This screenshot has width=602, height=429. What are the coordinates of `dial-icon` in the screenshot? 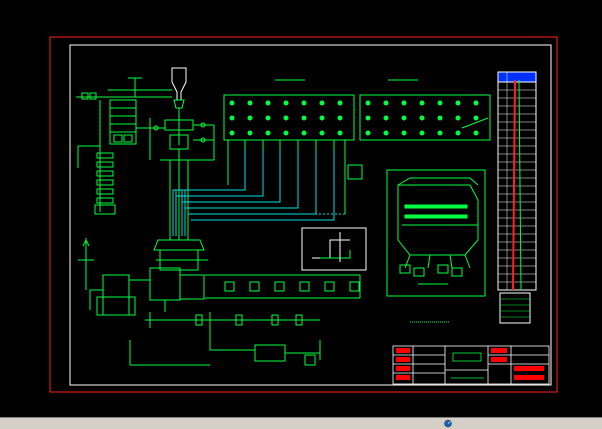 It's located at (448, 423).